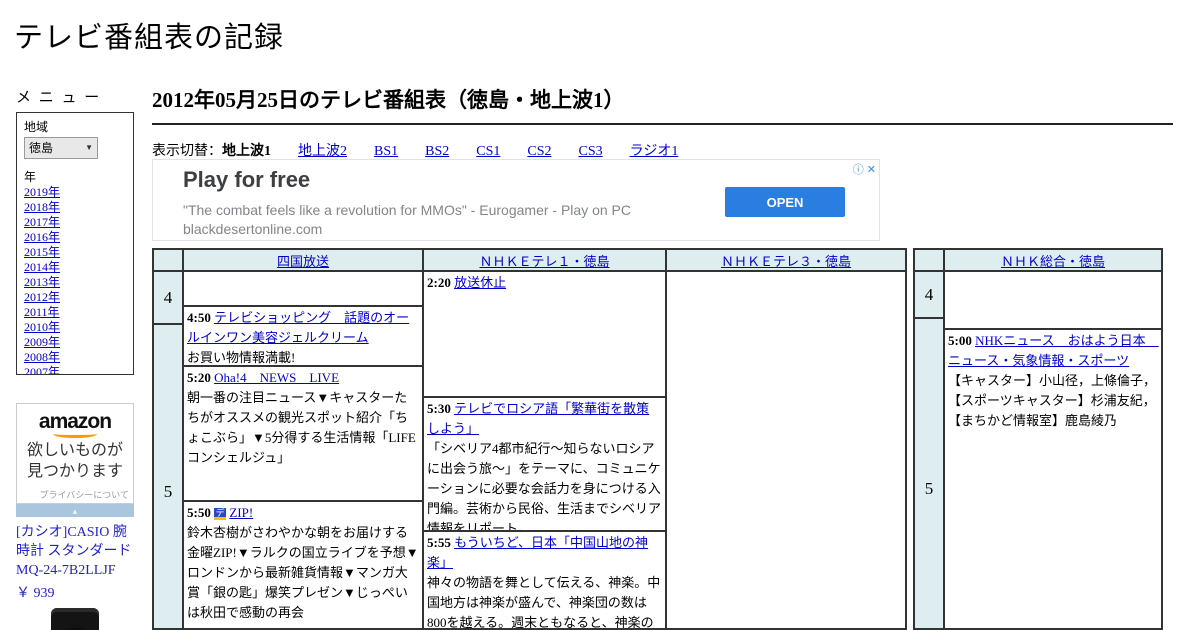 The width and height of the screenshot is (1200, 630). I want to click on year-link: 2015年, so click(75, 252).